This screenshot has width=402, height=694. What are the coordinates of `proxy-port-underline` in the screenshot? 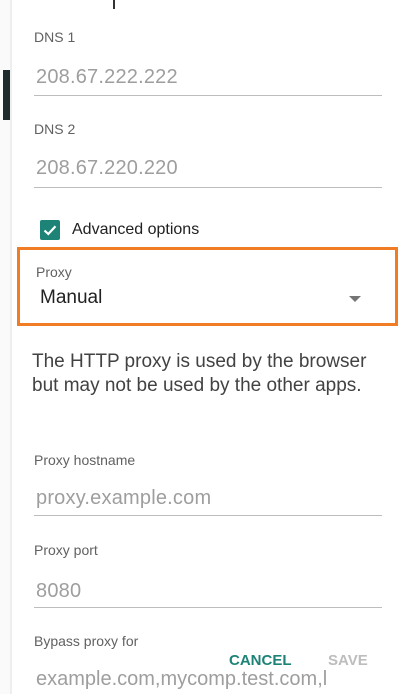 It's located at (208, 607).